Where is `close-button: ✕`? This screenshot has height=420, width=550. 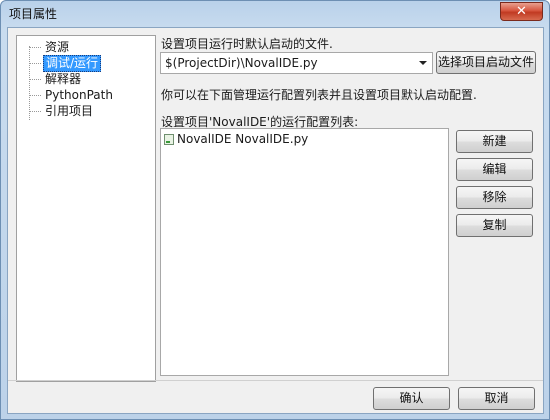 close-button: ✕ is located at coordinates (521, 11).